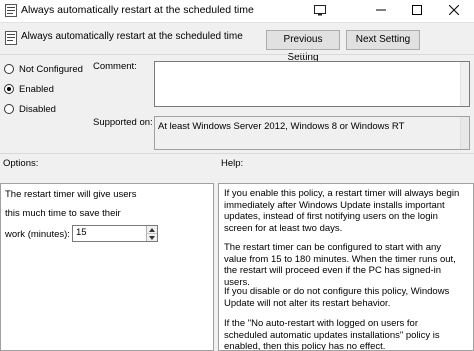 This screenshot has width=474, height=351. I want to click on radio-circle-selected, so click(9, 89).